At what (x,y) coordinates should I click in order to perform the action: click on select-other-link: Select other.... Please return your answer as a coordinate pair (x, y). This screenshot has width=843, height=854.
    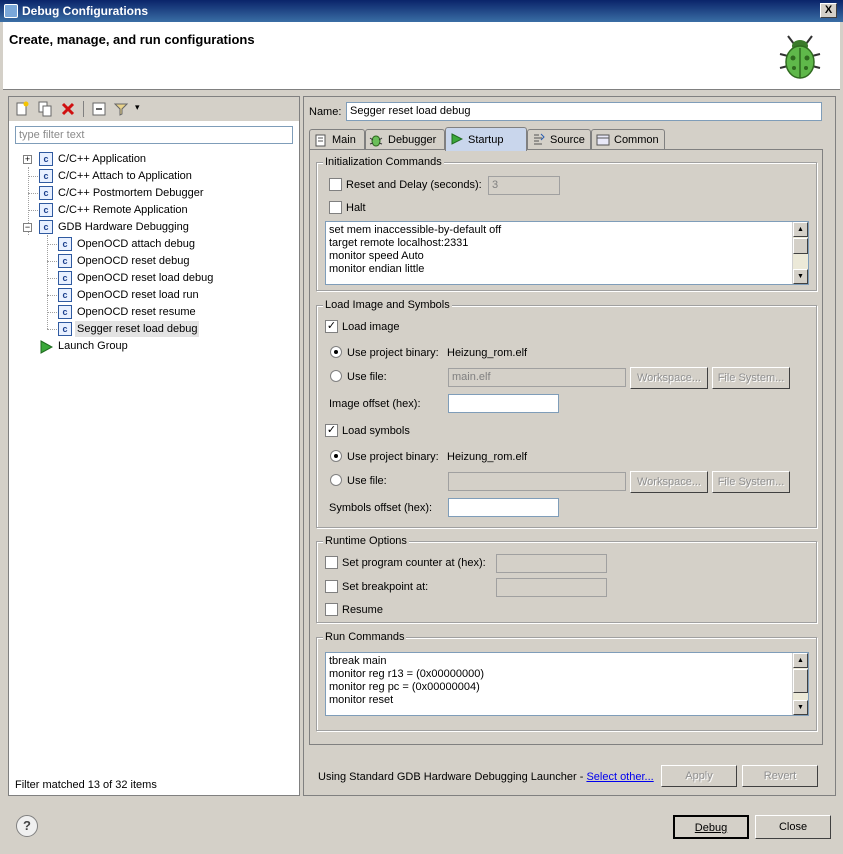
    Looking at the image, I should click on (619, 777).